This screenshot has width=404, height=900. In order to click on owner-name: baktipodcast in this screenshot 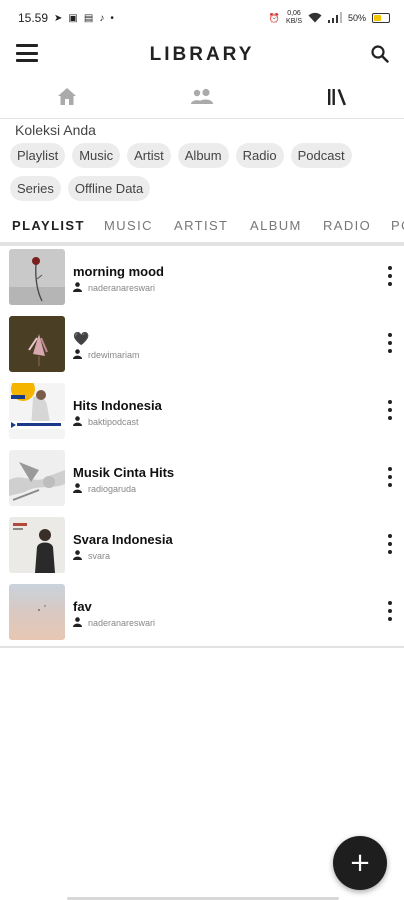, I will do `click(113, 422)`.